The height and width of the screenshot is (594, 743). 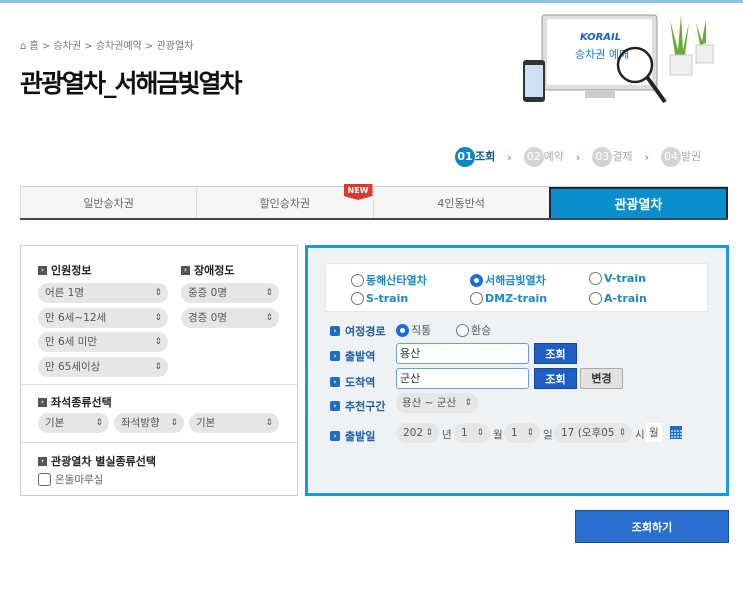 I want to click on step-search: 01 조회, so click(x=475, y=157).